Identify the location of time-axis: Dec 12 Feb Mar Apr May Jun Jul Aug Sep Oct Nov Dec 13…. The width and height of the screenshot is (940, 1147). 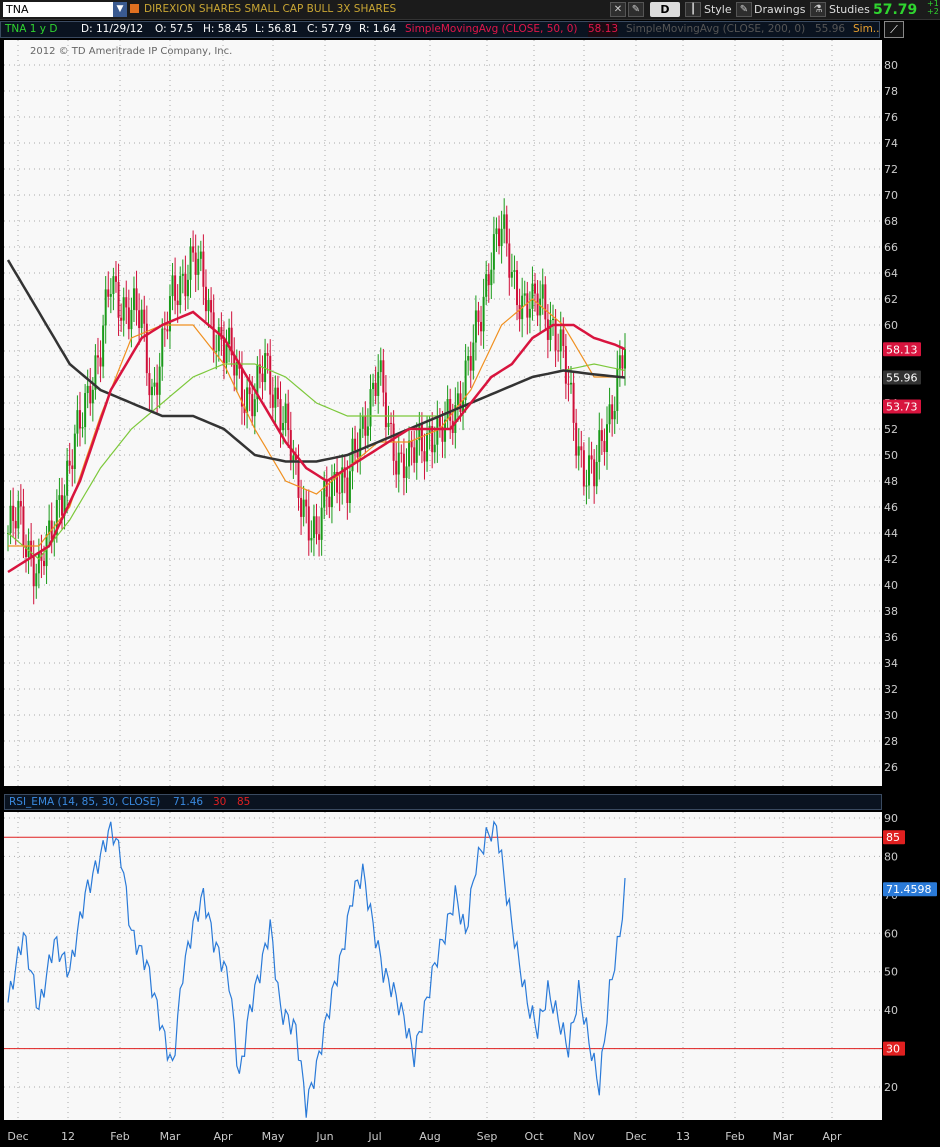
(424, 1136).